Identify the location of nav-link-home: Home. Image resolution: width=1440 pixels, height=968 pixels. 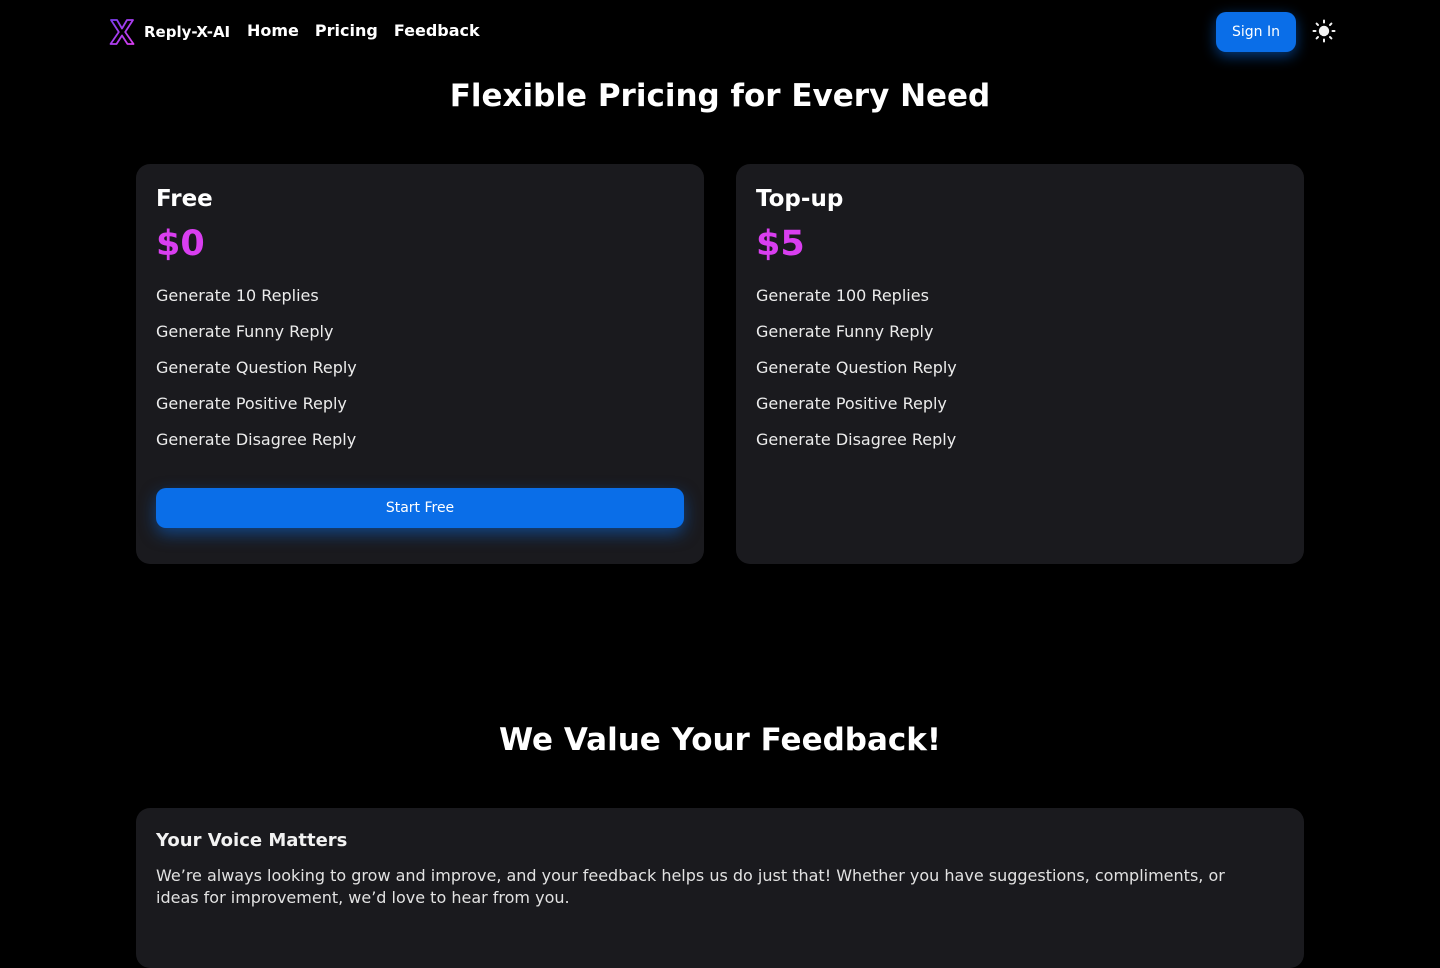
(273, 30).